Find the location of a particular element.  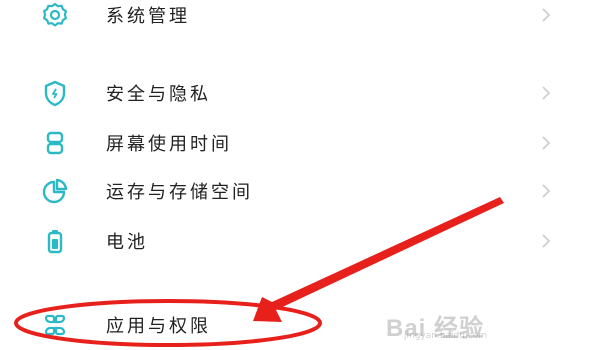

settings-item-system-management: 系统管理 is located at coordinates (300, 19).